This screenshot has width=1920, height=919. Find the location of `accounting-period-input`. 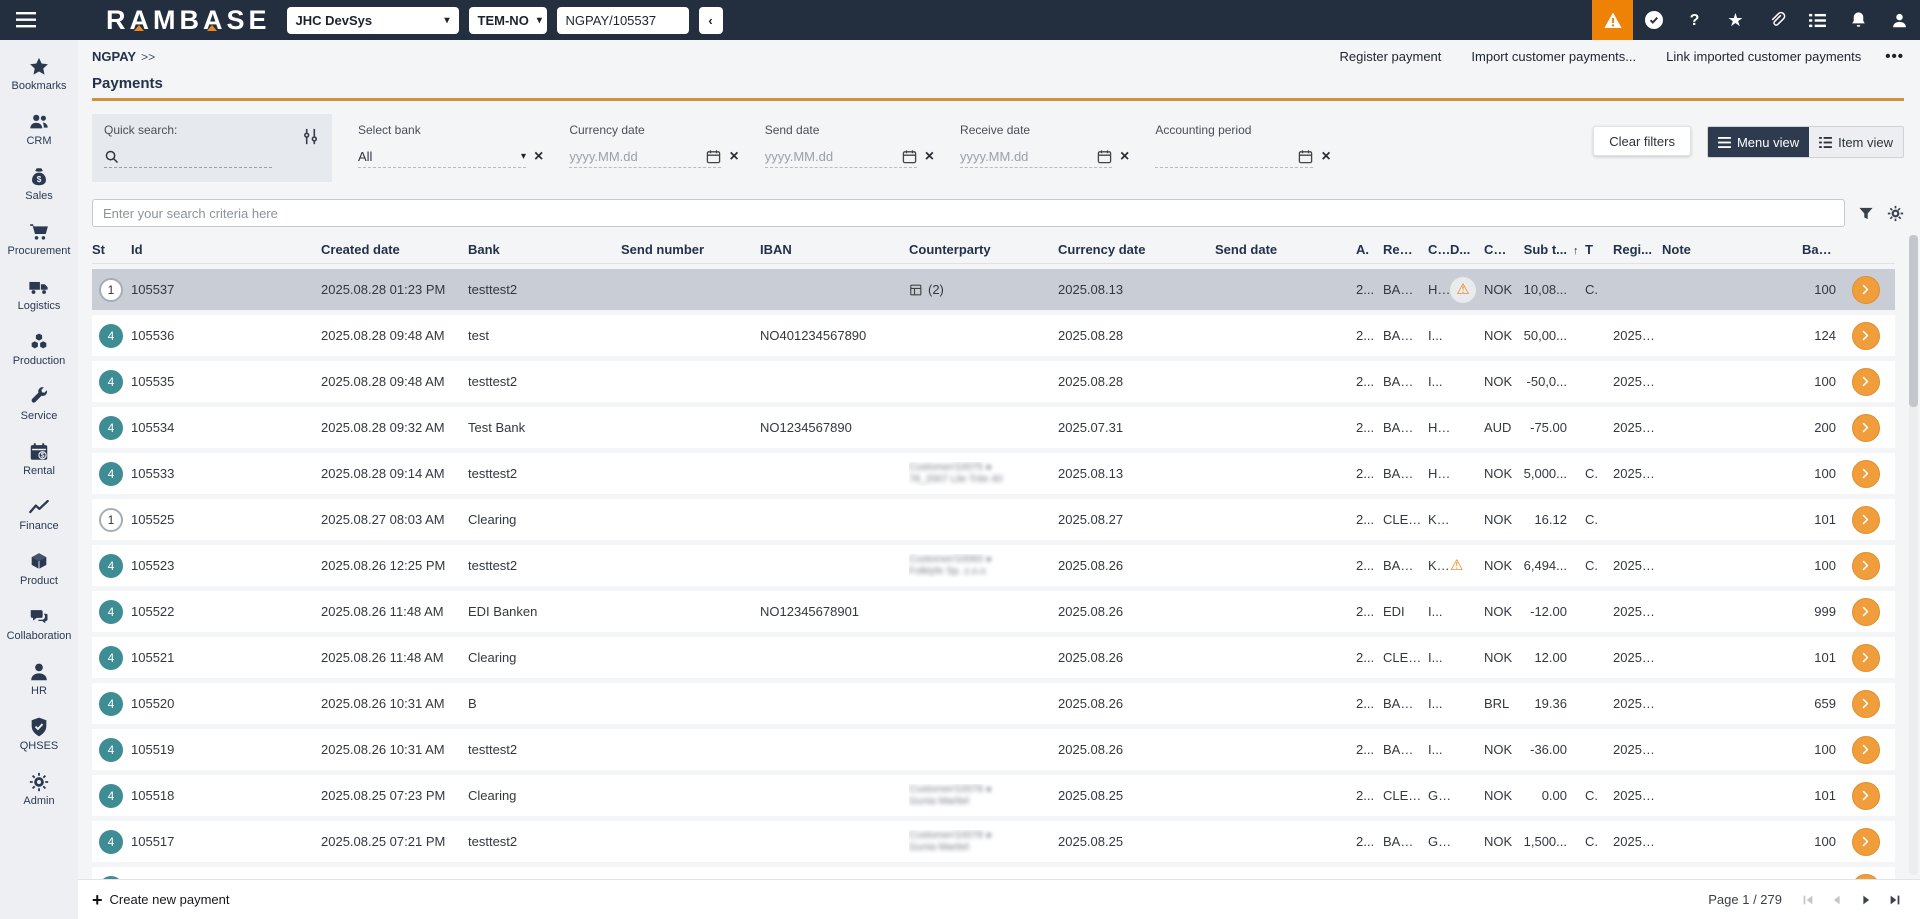

accounting-period-input is located at coordinates (1234, 157).